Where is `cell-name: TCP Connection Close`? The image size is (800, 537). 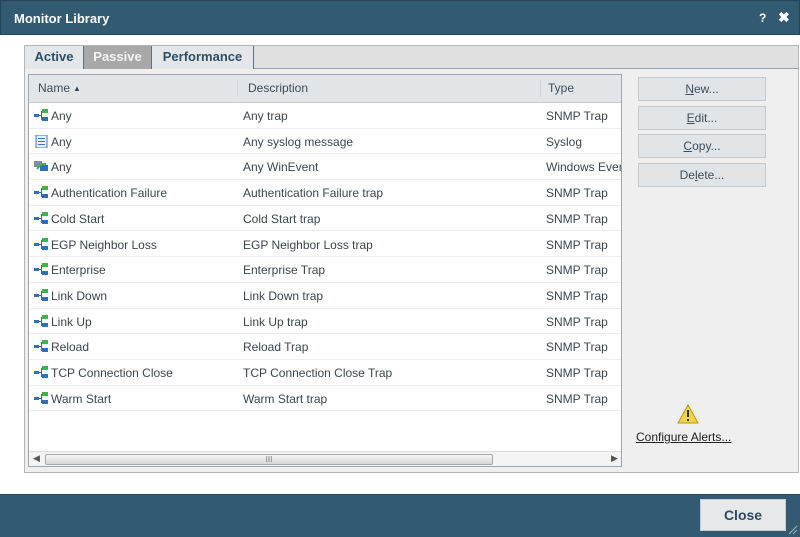
cell-name: TCP Connection Close is located at coordinates (112, 373).